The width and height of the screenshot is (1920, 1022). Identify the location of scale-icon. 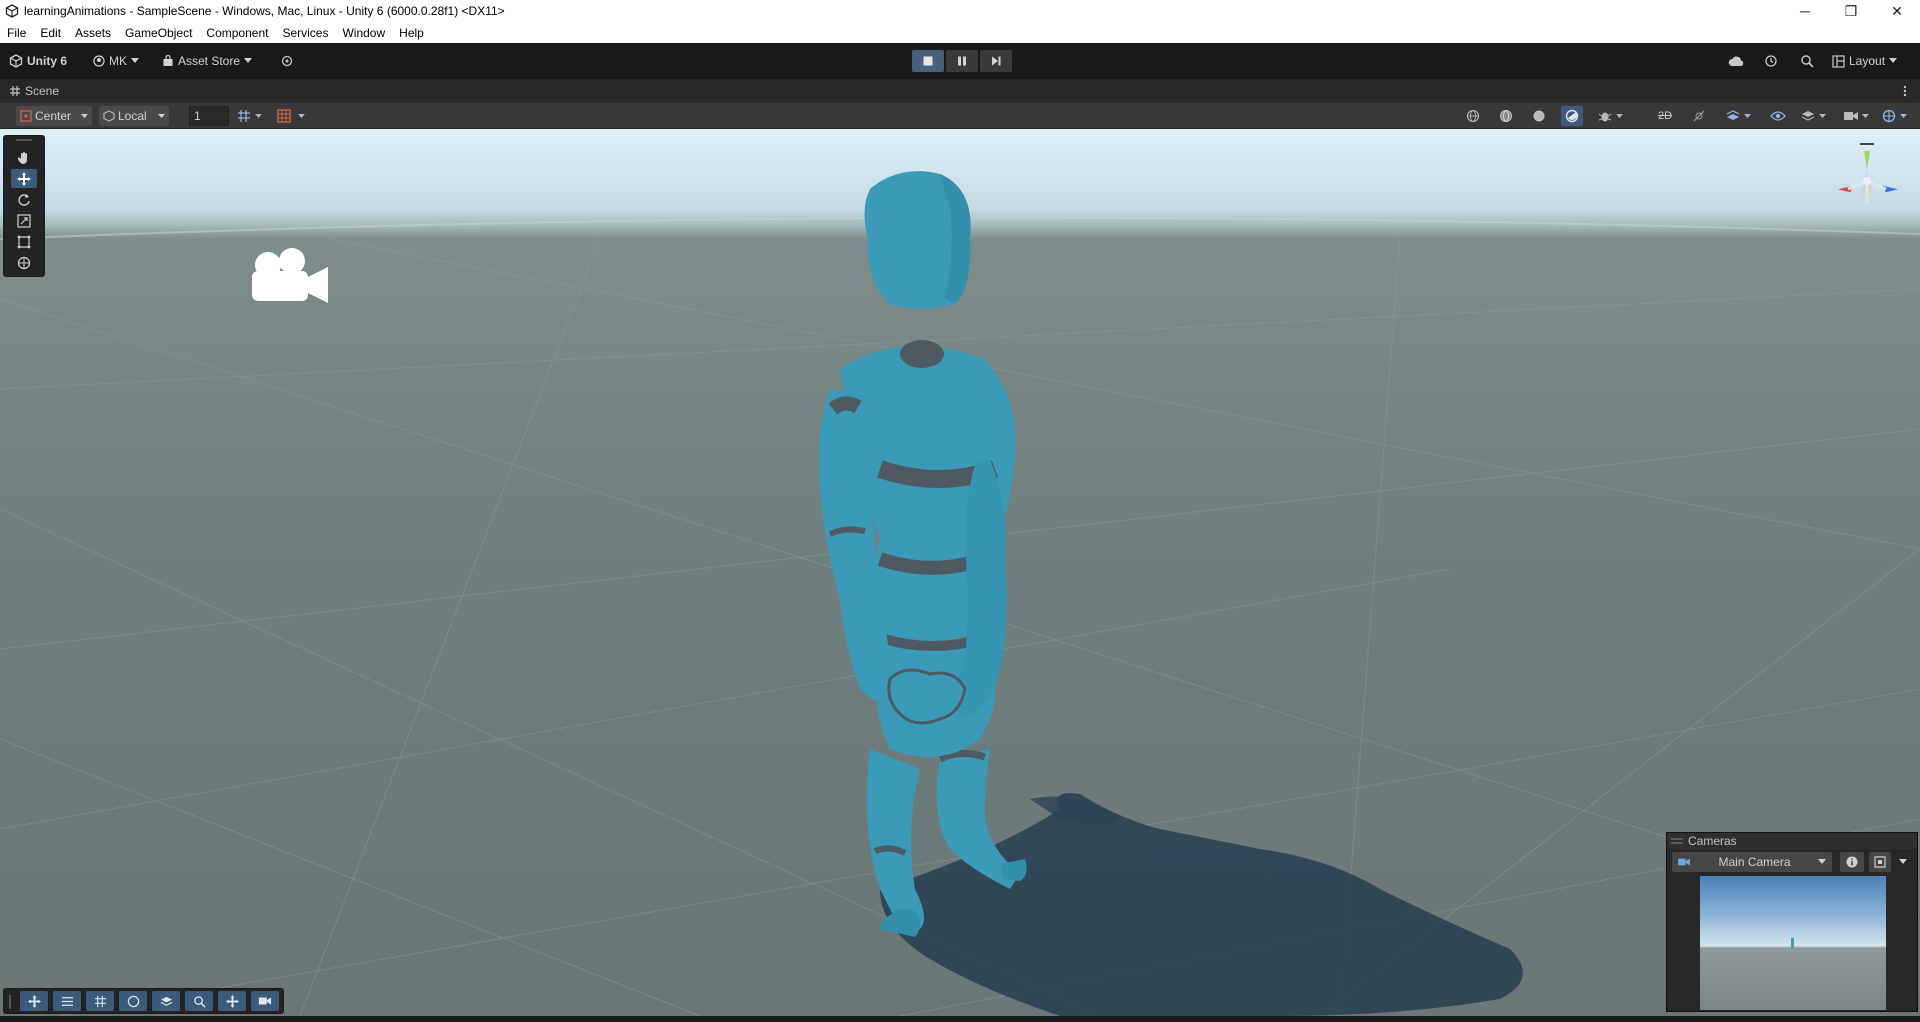
(24, 220).